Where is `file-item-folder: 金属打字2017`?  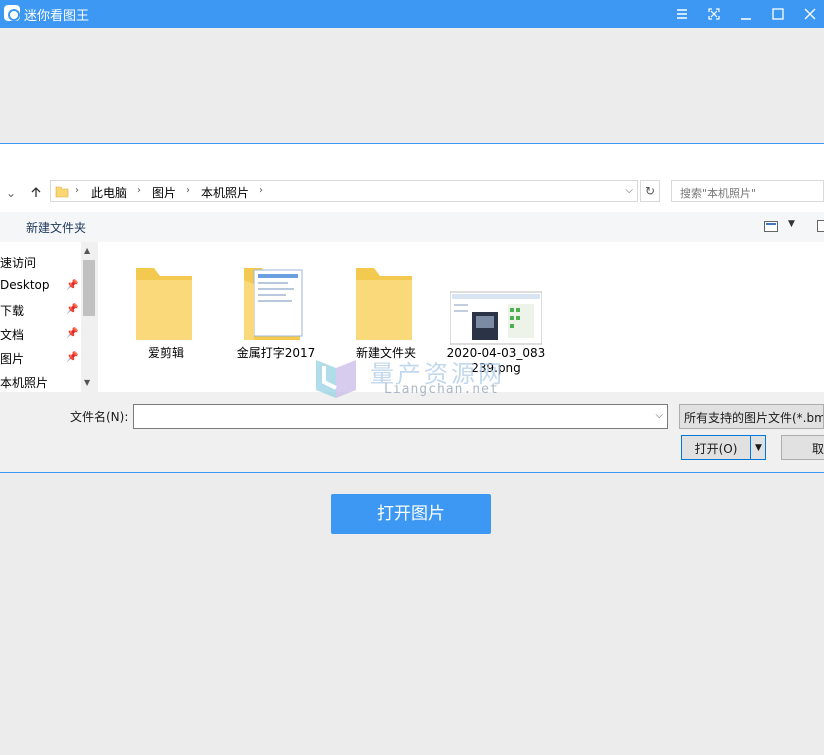
file-item-folder: 金属打字2017 is located at coordinates (276, 310).